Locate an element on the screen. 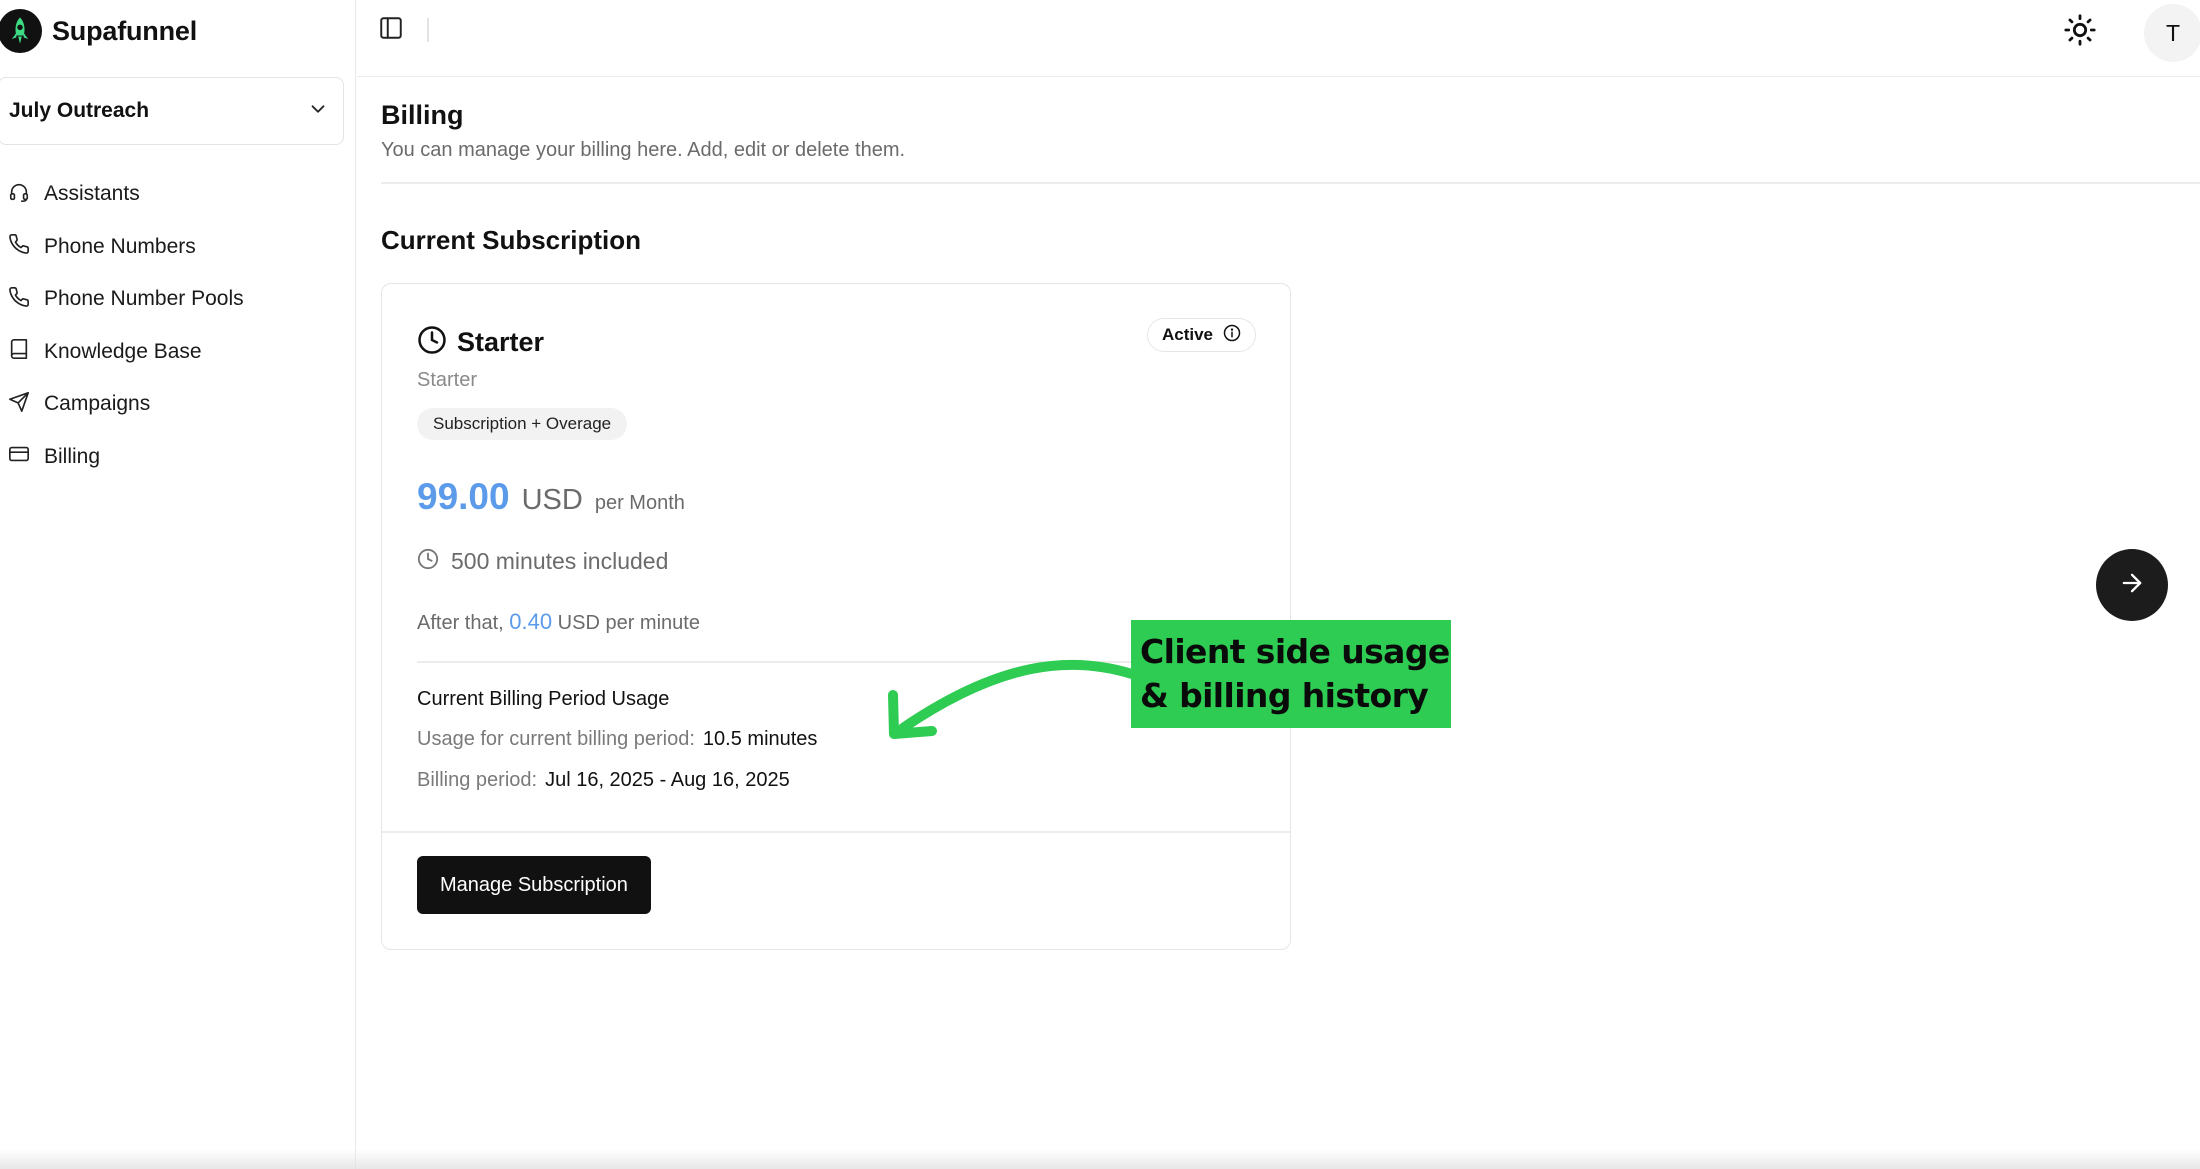 This screenshot has width=2200, height=1169. plan-header: Starter is located at coordinates (480, 342).